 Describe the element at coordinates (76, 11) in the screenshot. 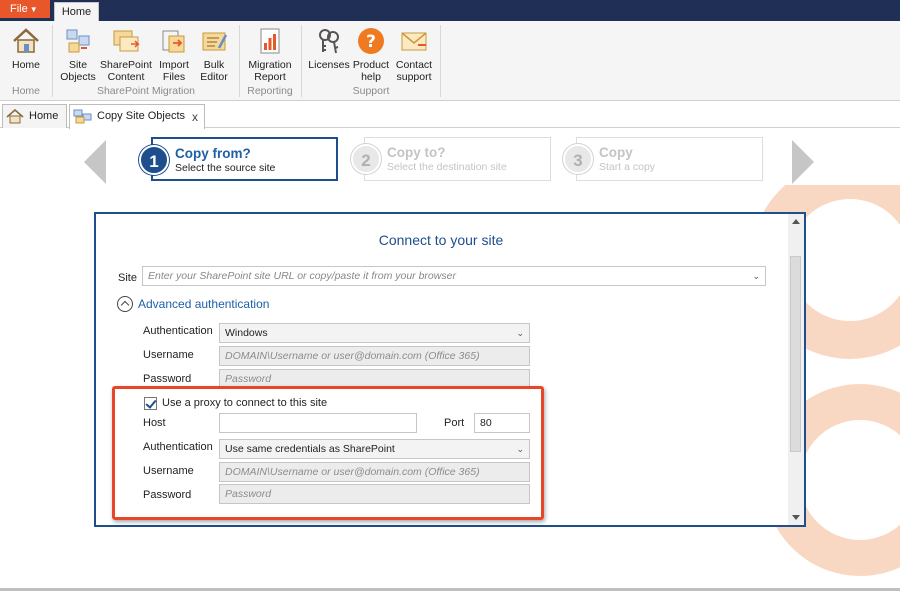

I see `ribbon-tab-home: Home` at that location.